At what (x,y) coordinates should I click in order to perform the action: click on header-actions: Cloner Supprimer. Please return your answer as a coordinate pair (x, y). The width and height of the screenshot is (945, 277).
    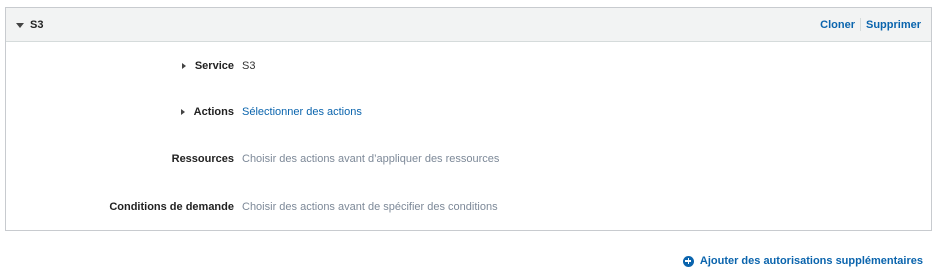
    Looking at the image, I should click on (870, 24).